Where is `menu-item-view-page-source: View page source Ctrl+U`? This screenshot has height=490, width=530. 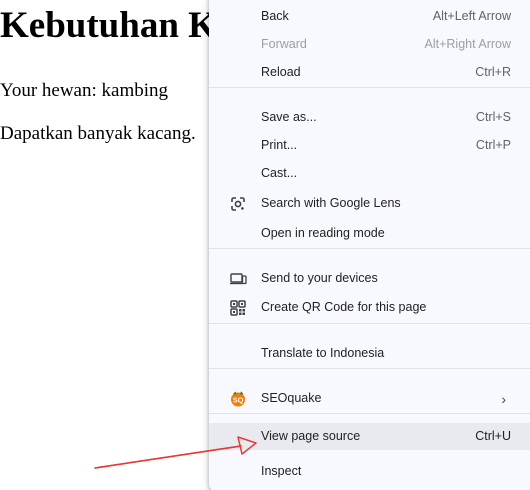 menu-item-view-page-source: View page source Ctrl+U is located at coordinates (369, 436).